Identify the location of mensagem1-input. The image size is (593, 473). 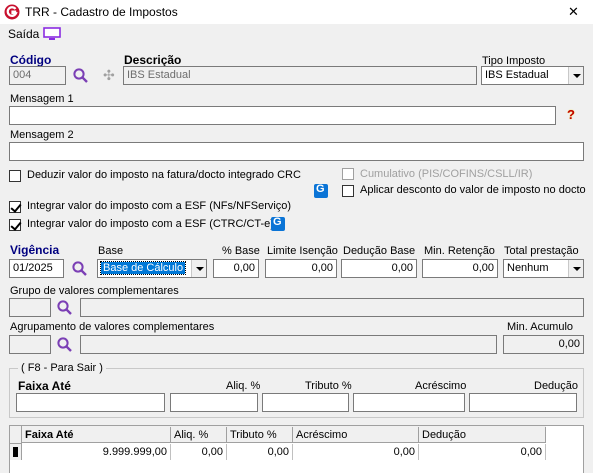
(282, 115).